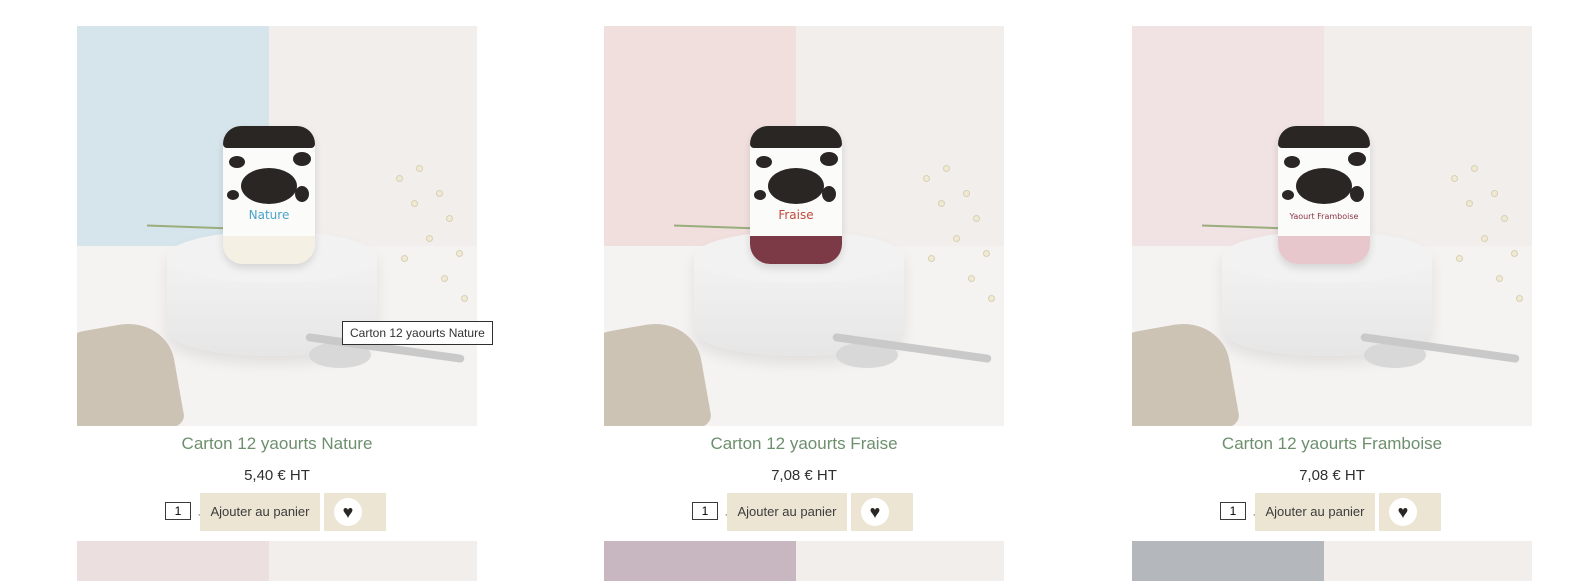 The height and width of the screenshot is (581, 1585). Describe the element at coordinates (1332, 444) in the screenshot. I see `product-title-link: Carton 12 yaourts Framboise` at that location.